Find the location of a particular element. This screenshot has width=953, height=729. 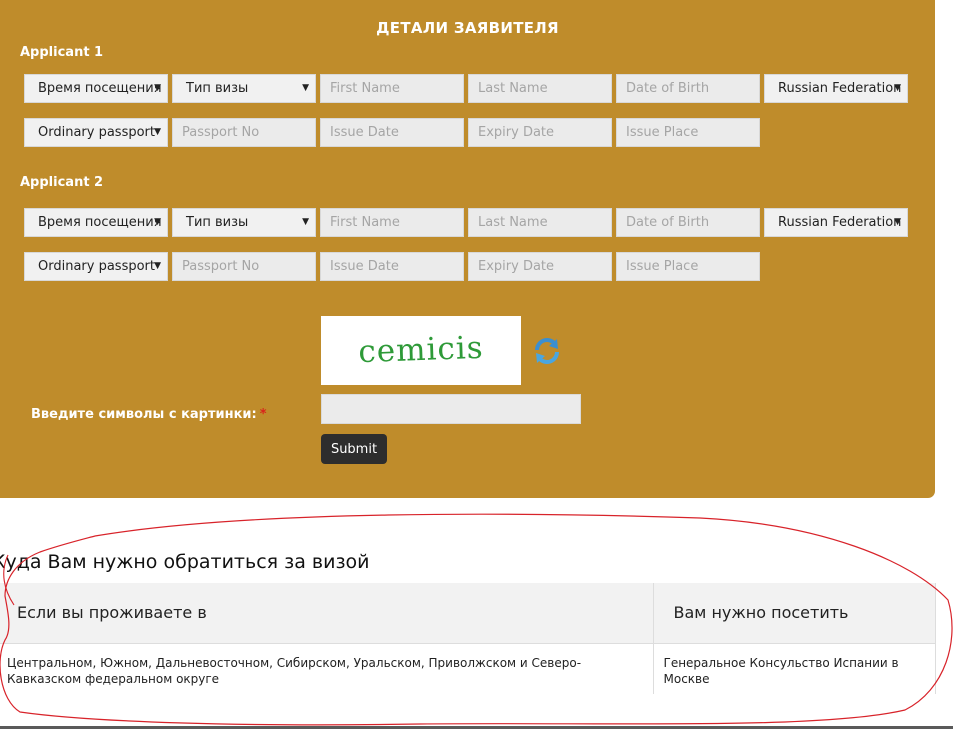

applicant-2-passport-no-input is located at coordinates (244, 266).